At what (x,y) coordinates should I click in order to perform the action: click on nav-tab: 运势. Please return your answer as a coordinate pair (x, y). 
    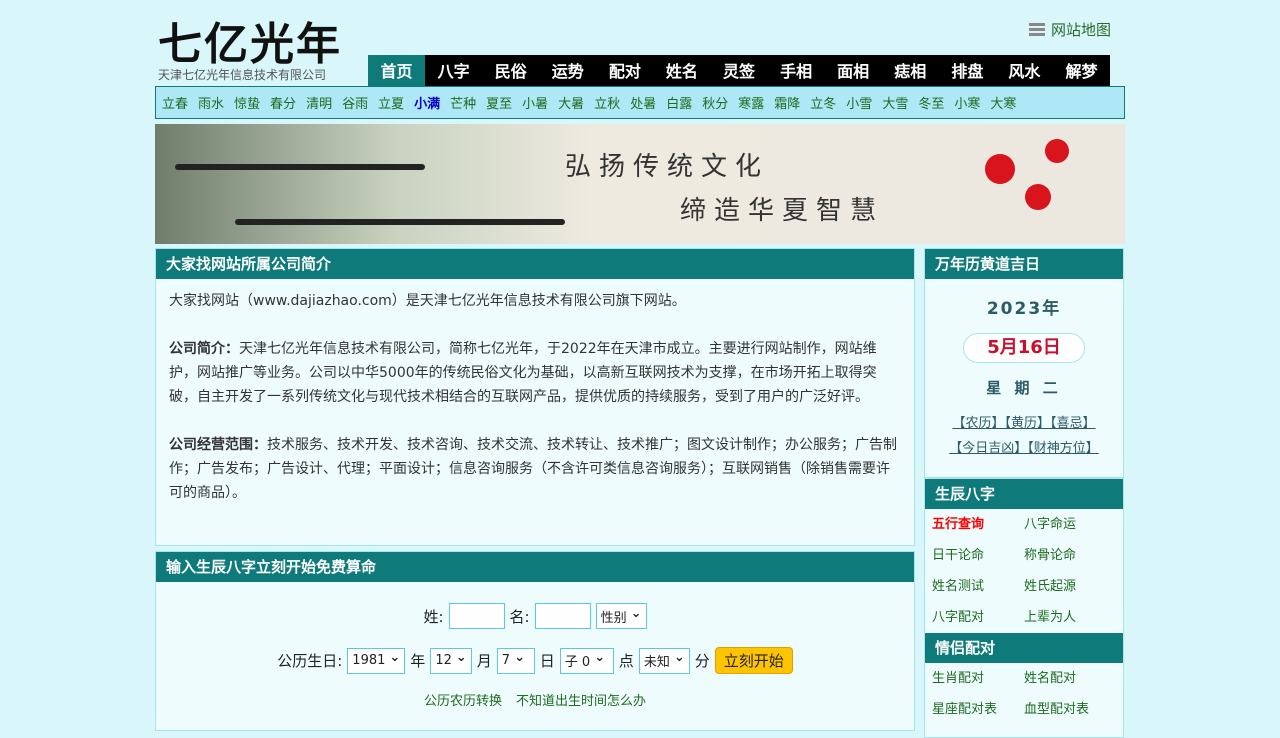
    Looking at the image, I should click on (567, 71).